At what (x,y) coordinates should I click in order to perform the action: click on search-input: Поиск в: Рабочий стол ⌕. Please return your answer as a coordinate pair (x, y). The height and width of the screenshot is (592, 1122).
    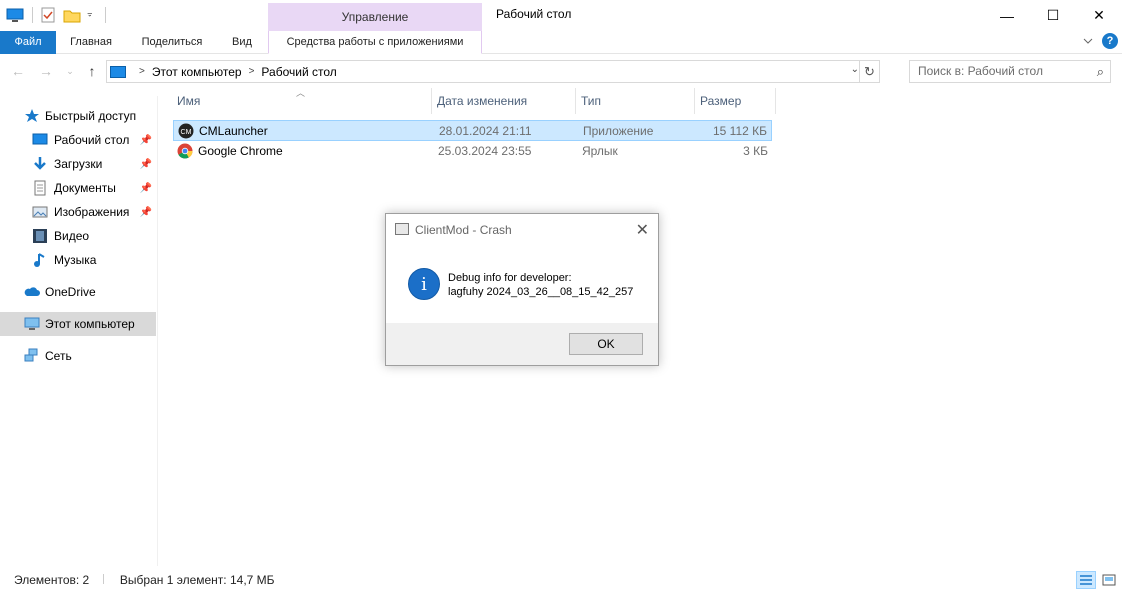
    Looking at the image, I should click on (1010, 71).